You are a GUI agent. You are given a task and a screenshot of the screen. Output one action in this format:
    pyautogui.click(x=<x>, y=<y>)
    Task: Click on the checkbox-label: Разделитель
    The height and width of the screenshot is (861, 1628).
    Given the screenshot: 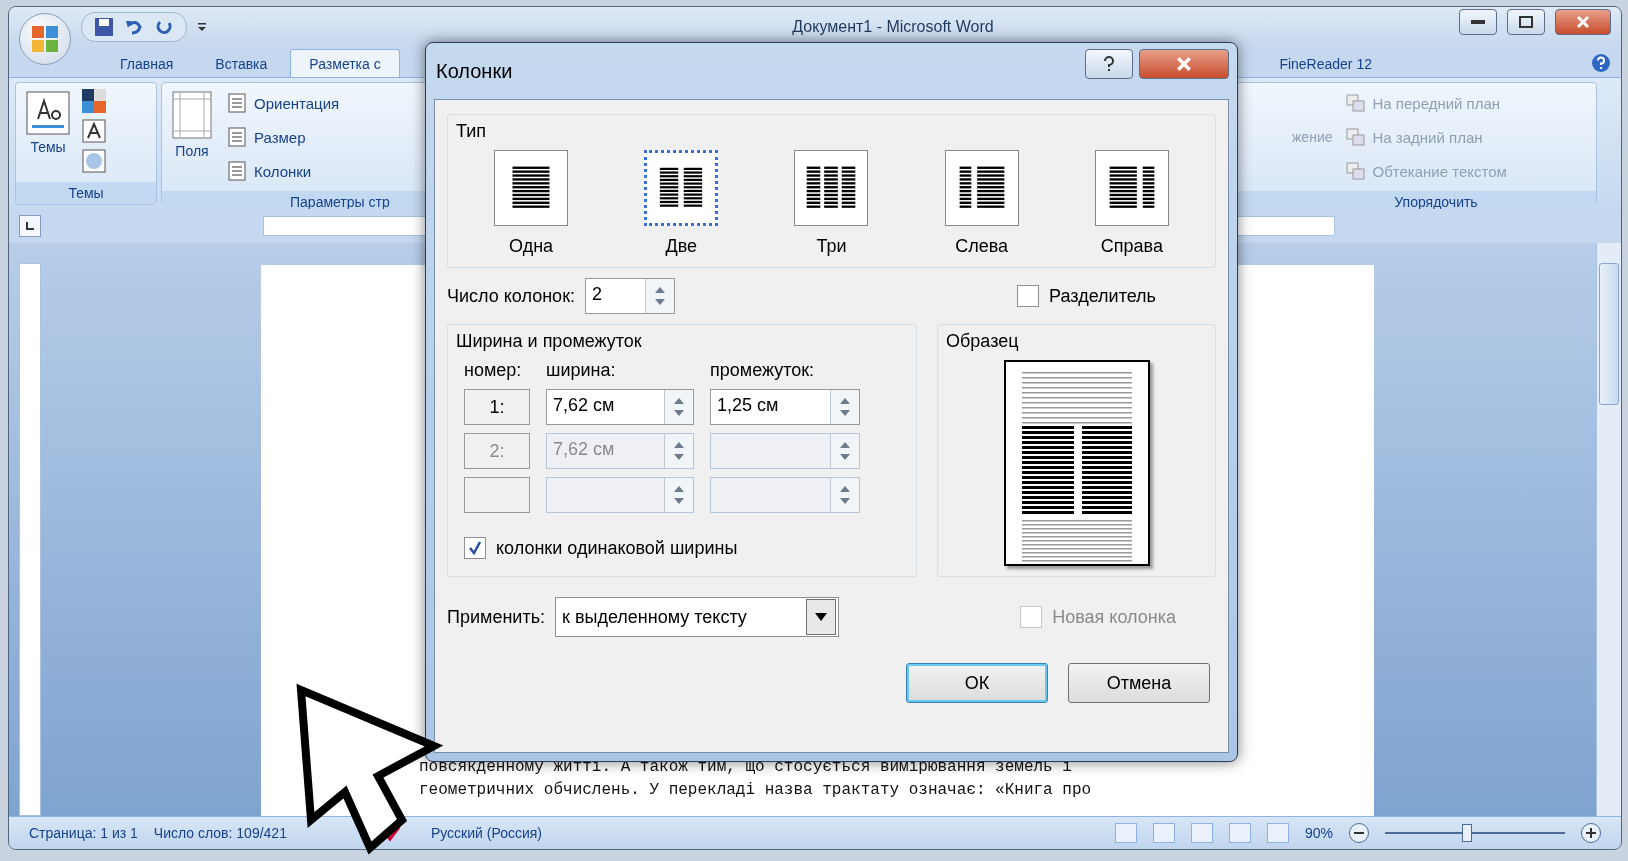 What is the action you would take?
    pyautogui.click(x=1102, y=296)
    